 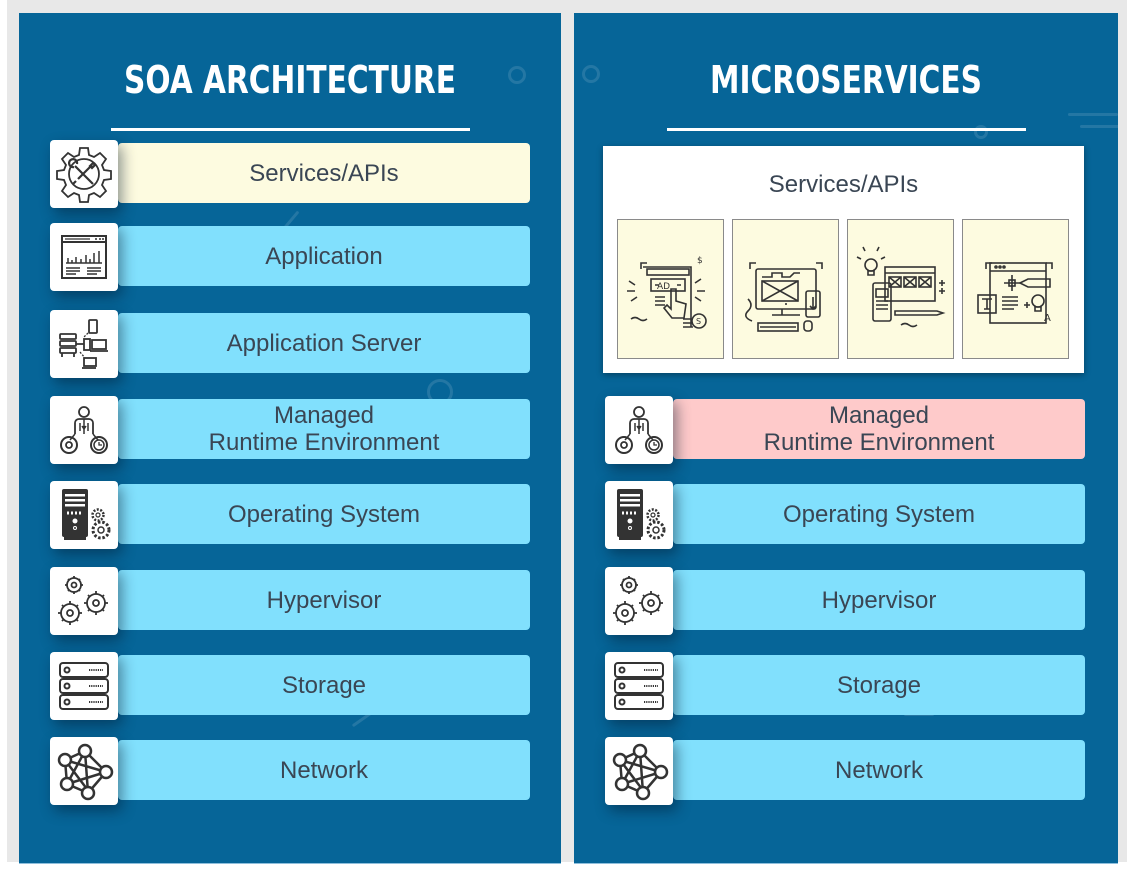 I want to click on layer-label: Application Server, so click(x=324, y=343).